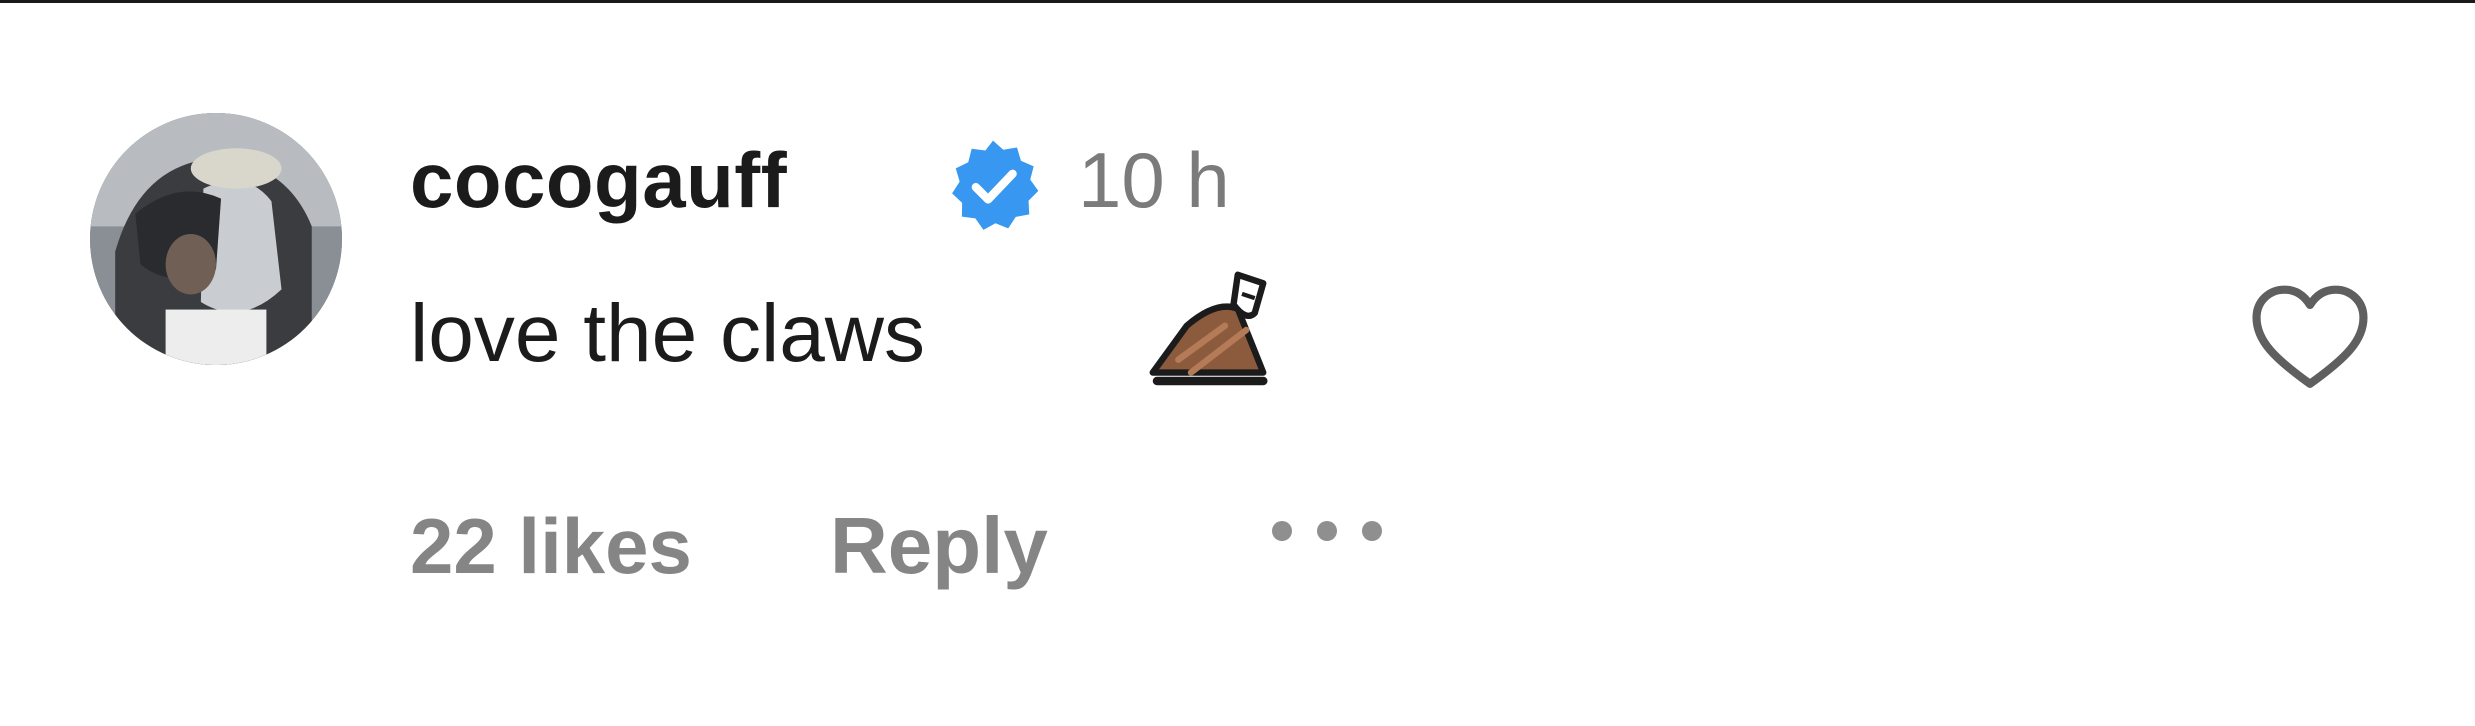  I want to click on comment-text: love the claws, so click(668, 333).